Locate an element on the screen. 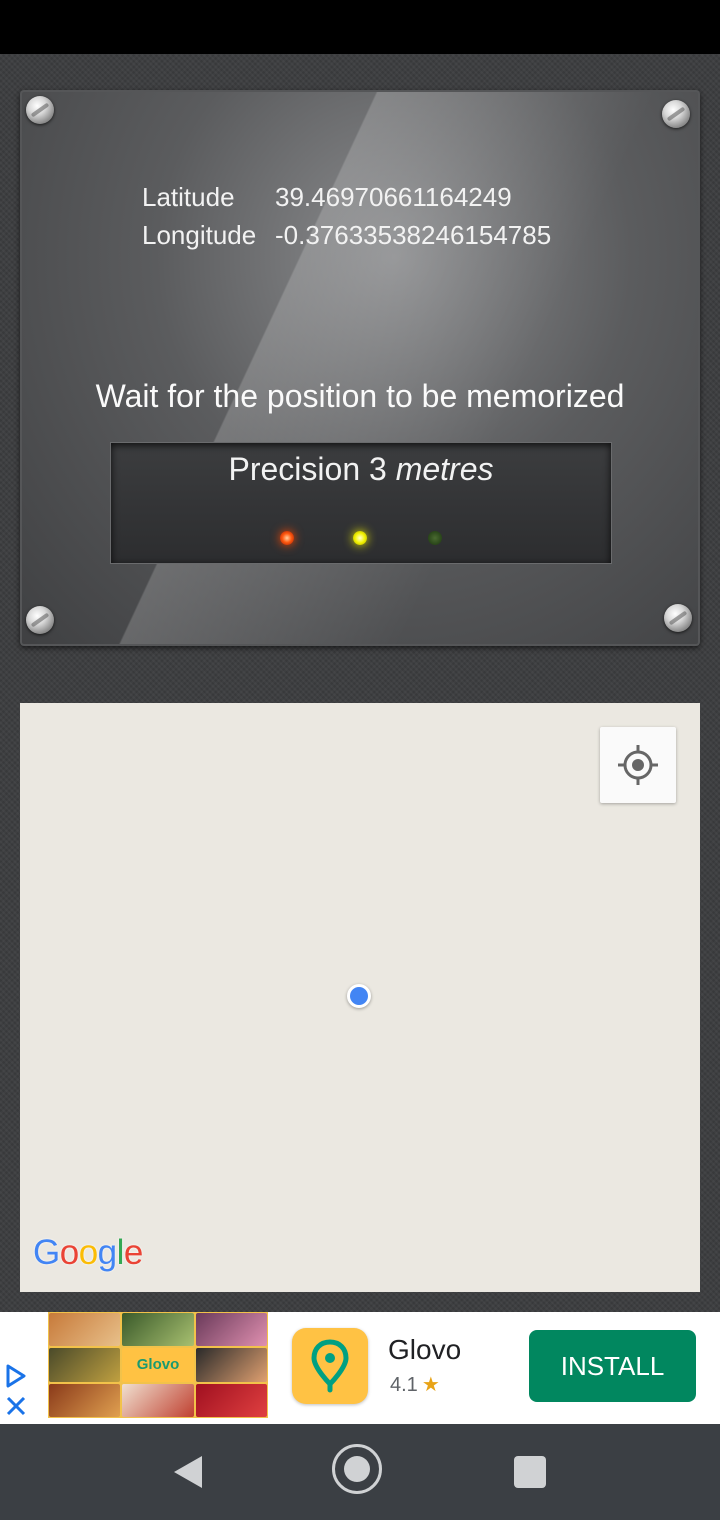 This screenshot has height=1520, width=720. ad-rating: 4.1 ★ is located at coordinates (415, 1384).